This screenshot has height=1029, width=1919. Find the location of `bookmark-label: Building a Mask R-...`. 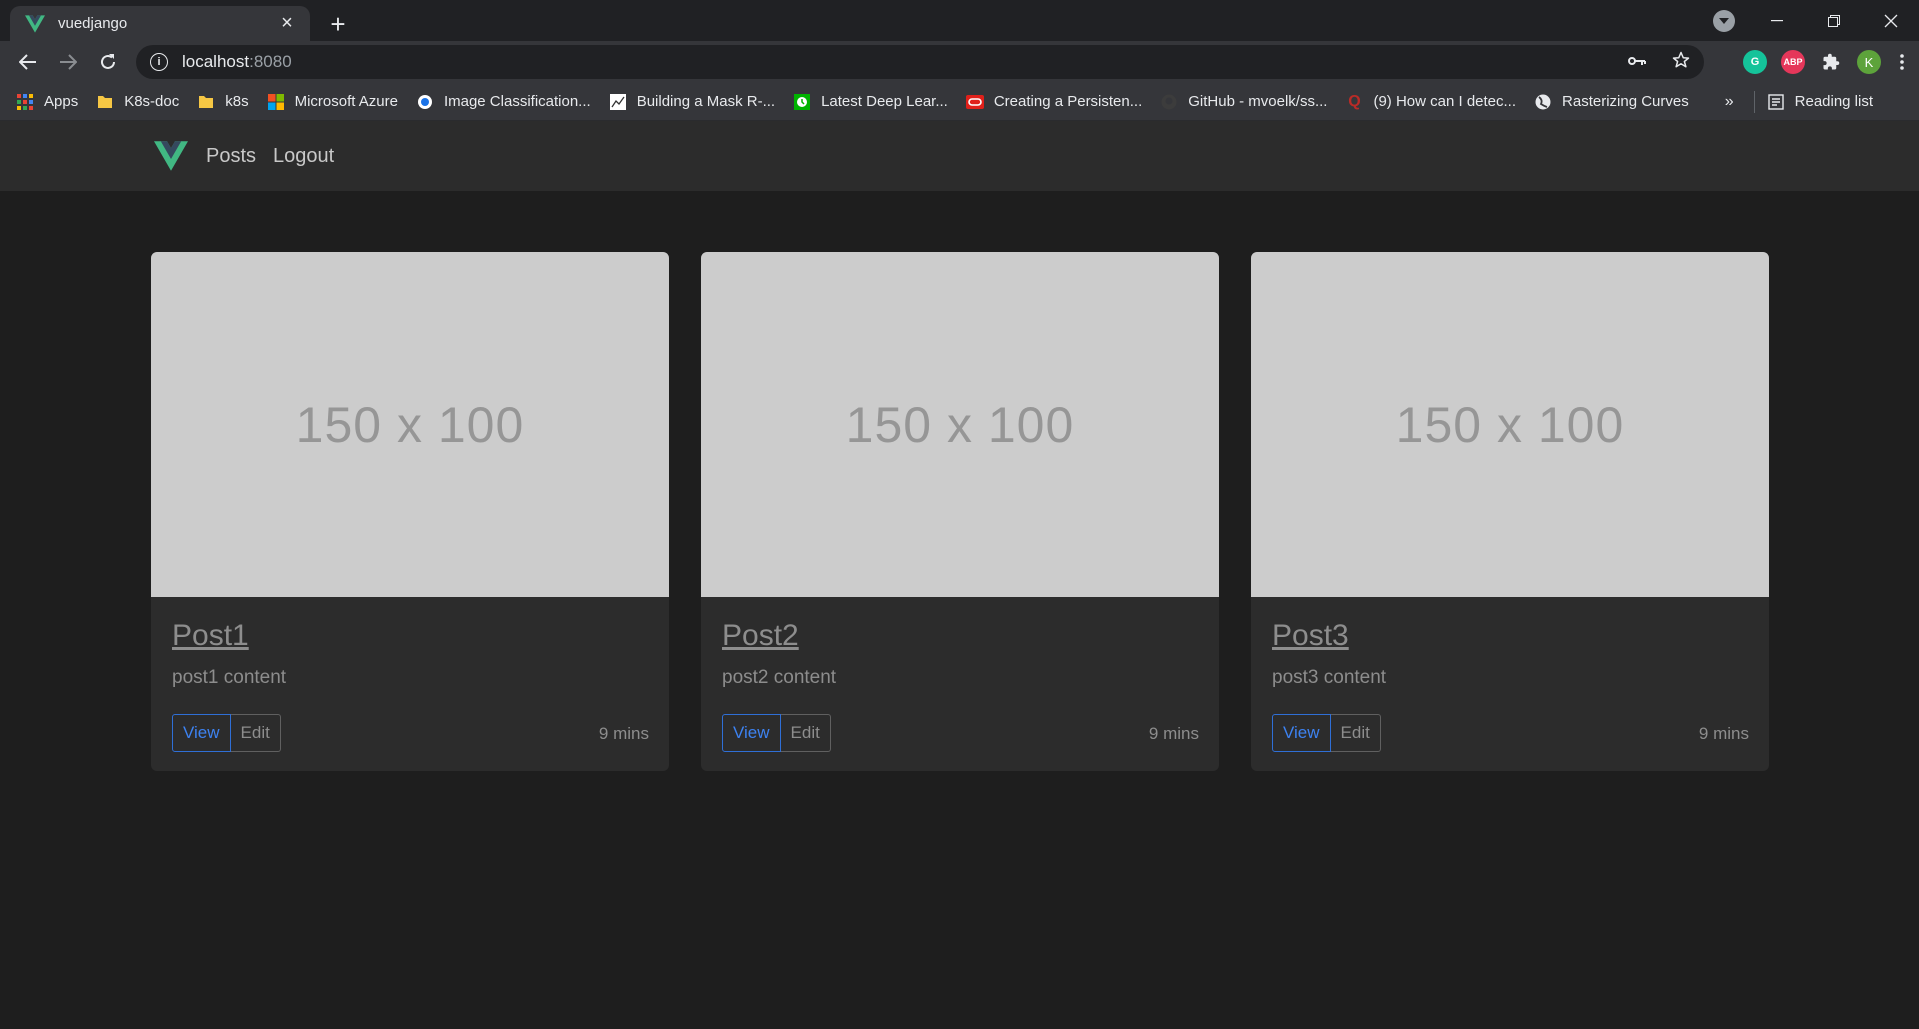

bookmark-label: Building a Mask R-... is located at coordinates (706, 101).